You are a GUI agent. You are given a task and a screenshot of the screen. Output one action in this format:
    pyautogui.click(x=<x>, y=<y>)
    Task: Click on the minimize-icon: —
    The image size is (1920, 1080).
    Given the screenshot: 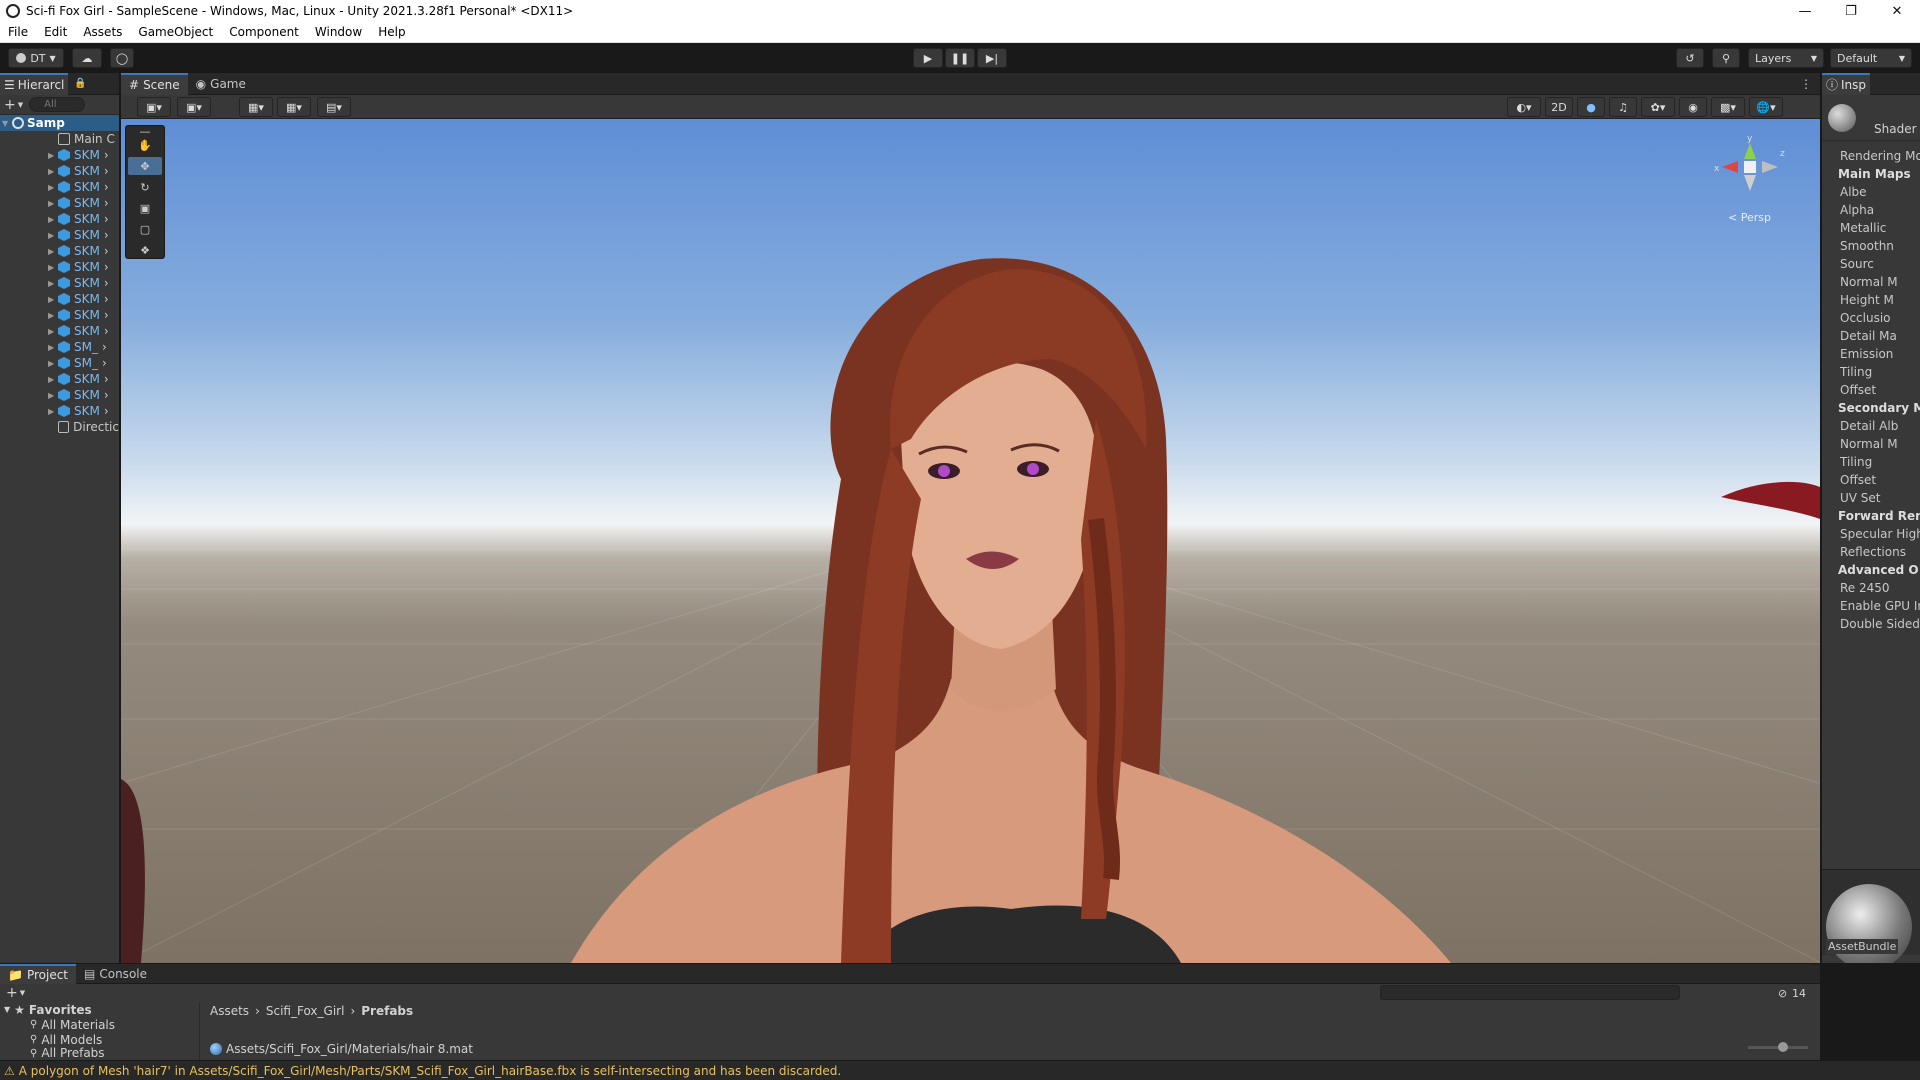 What is the action you would take?
    pyautogui.click(x=1805, y=11)
    